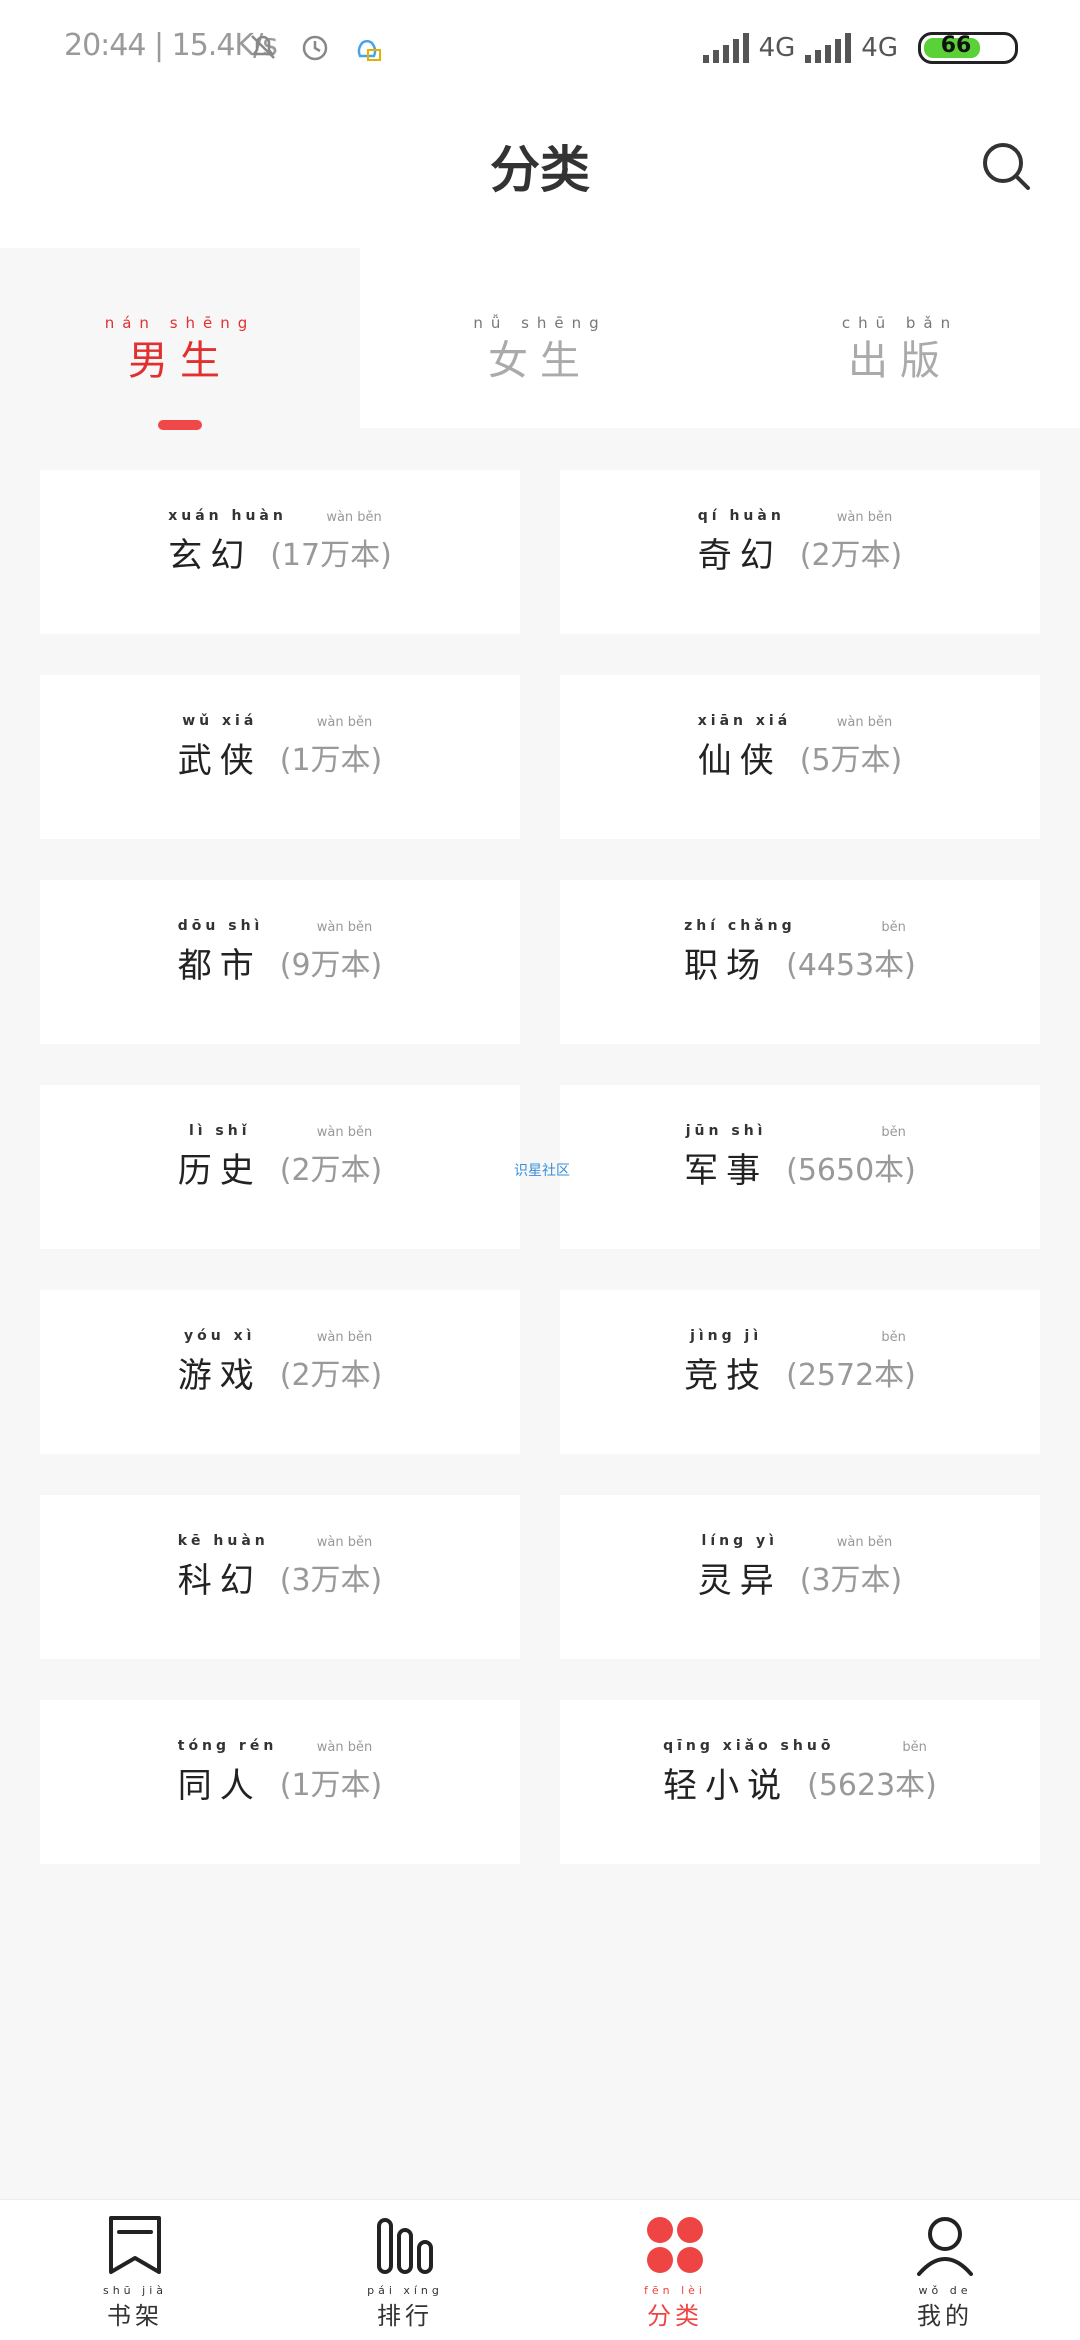 The width and height of the screenshot is (1080, 2340). I want to click on nav-bookshelf: shū jià 书架, so click(135, 2270).